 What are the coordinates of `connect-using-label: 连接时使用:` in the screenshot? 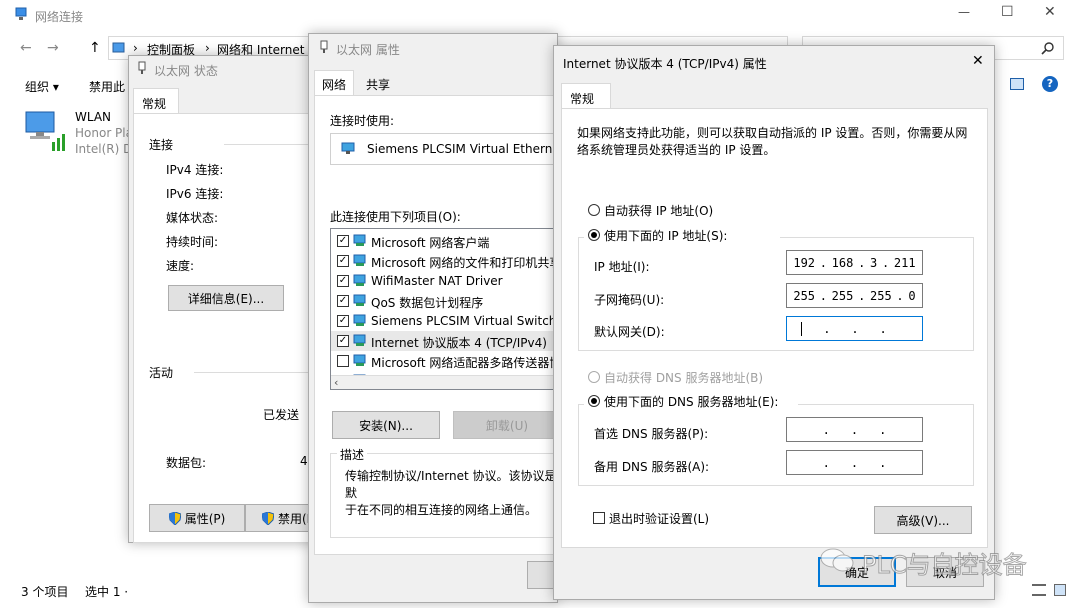 It's located at (362, 121).